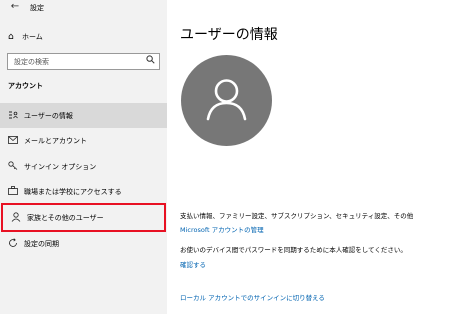 The width and height of the screenshot is (474, 314). I want to click on sidebar-item-signin-options: サインイン オプション, so click(83, 166).